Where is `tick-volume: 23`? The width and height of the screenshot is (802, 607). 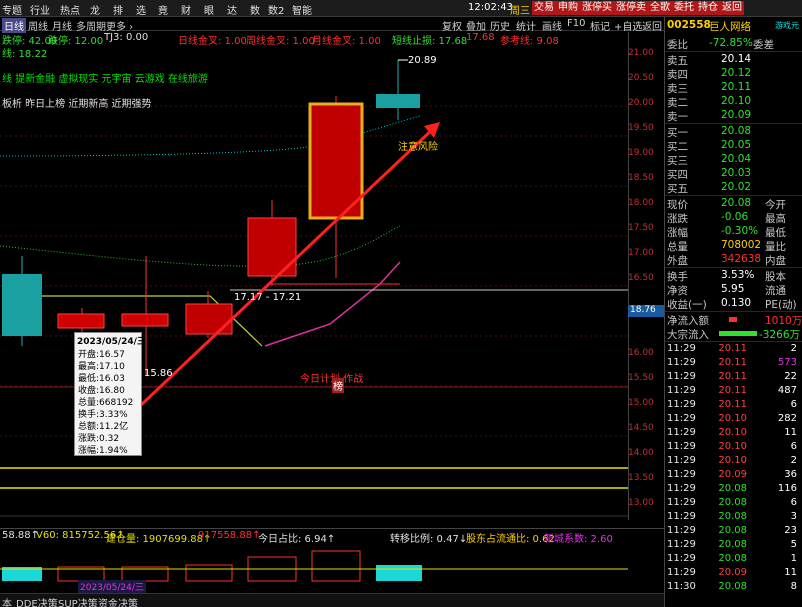 tick-volume: 23 is located at coordinates (790, 530).